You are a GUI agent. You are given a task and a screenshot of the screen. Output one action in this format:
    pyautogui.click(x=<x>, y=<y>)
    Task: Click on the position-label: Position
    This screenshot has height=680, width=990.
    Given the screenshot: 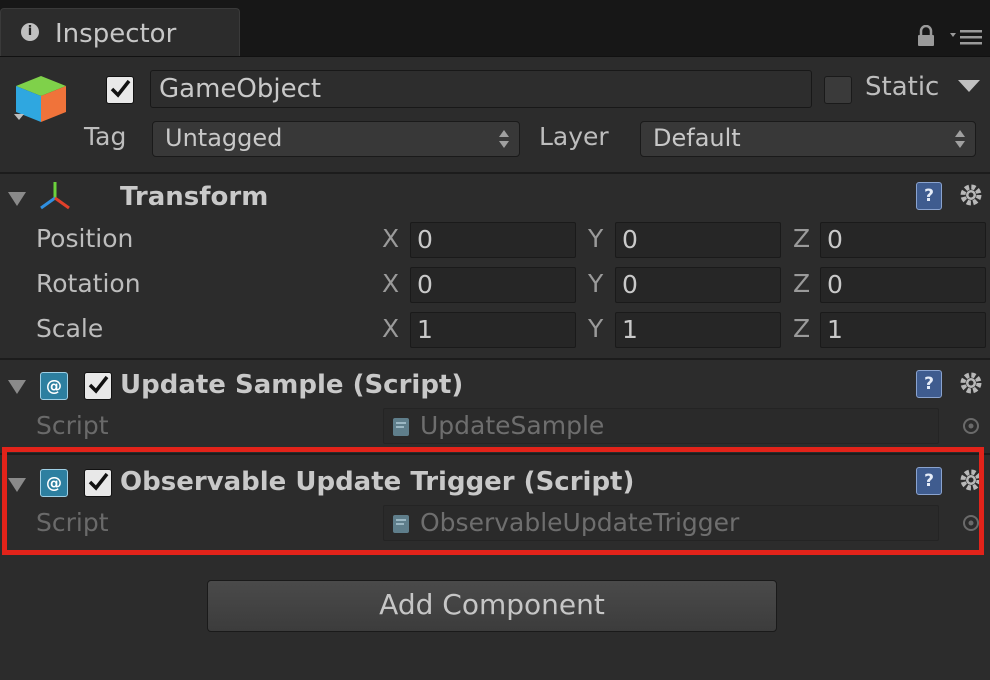 What is the action you would take?
    pyautogui.click(x=85, y=238)
    